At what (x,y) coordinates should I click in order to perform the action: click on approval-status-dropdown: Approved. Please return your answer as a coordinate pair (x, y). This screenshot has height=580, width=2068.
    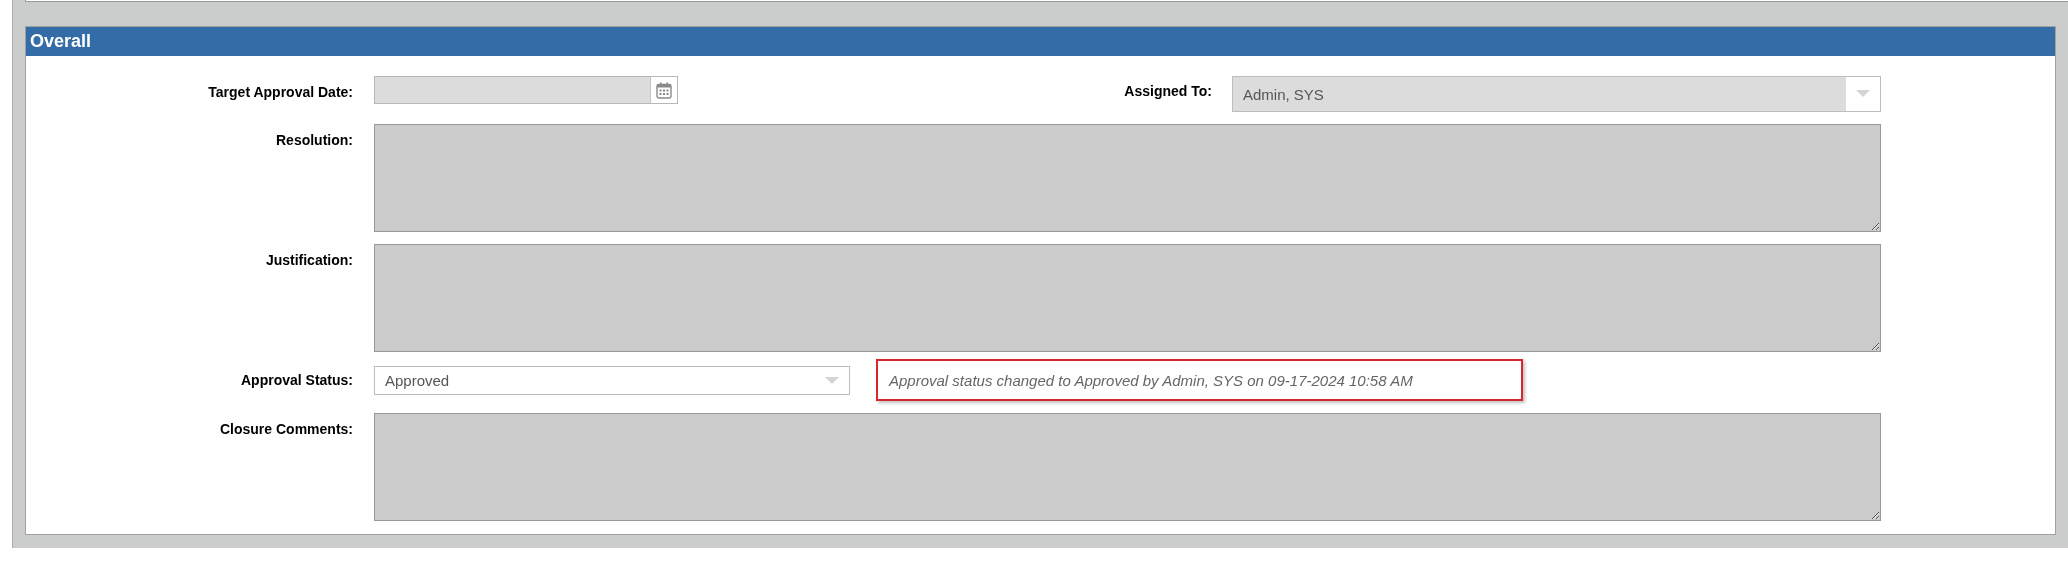
    Looking at the image, I should click on (612, 380).